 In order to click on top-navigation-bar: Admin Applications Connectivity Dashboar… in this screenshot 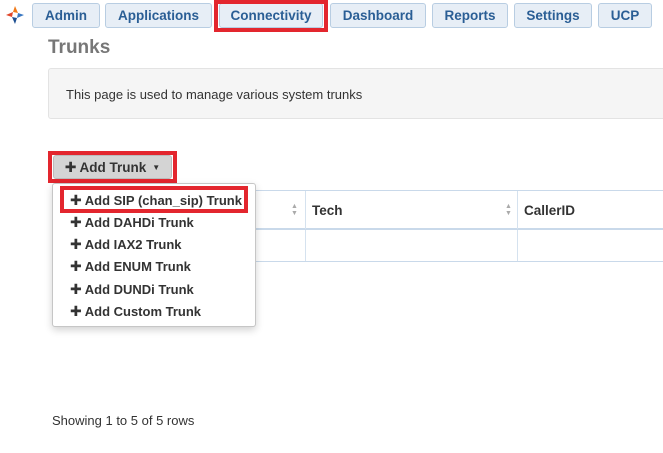, I will do `click(331, 16)`.